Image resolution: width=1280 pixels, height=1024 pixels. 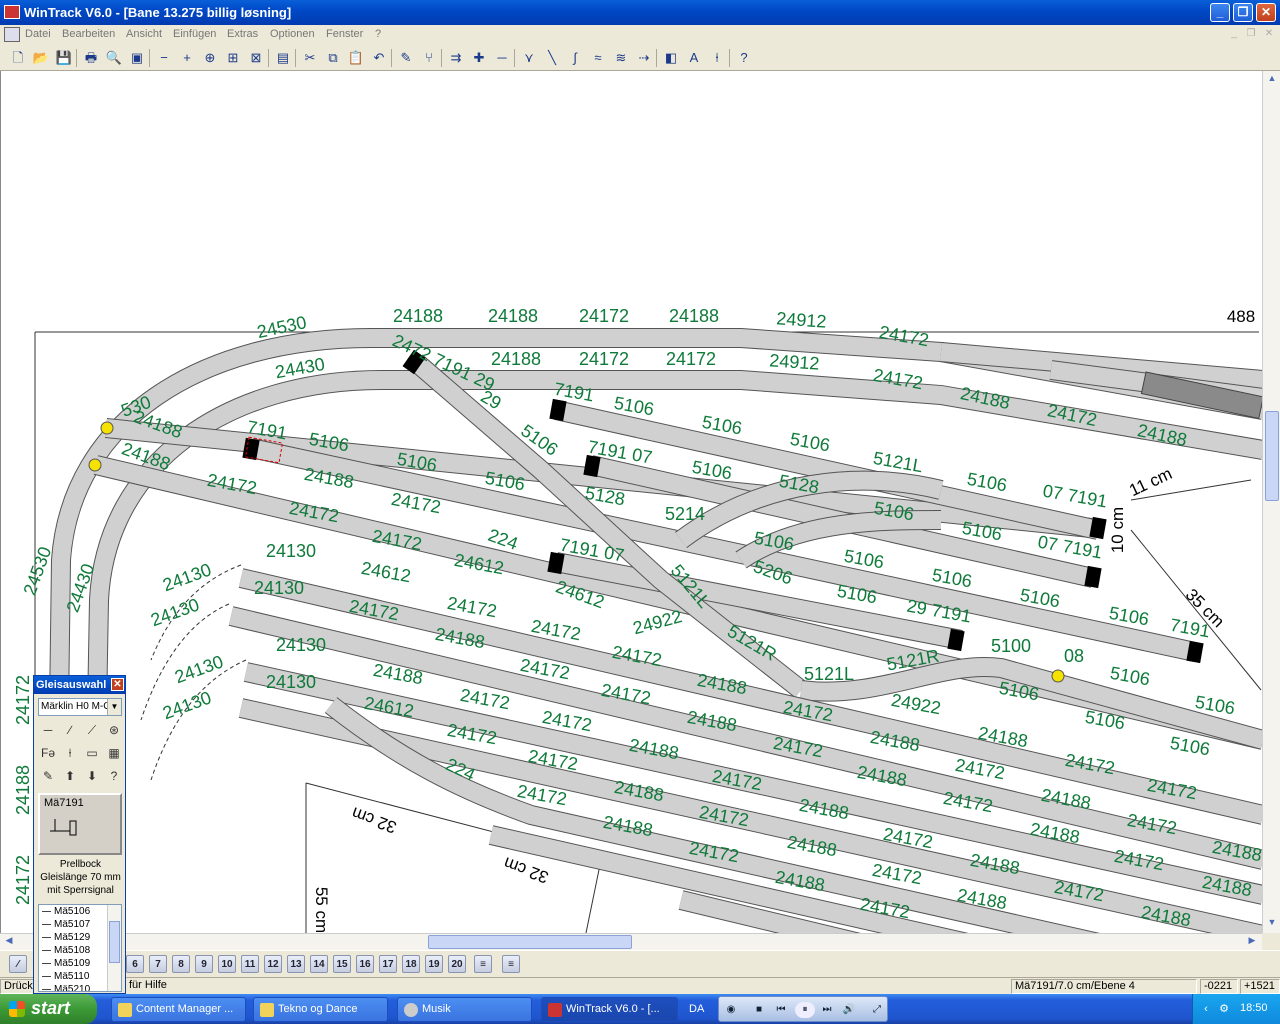 I want to click on text-icon: A, so click(x=694, y=58).